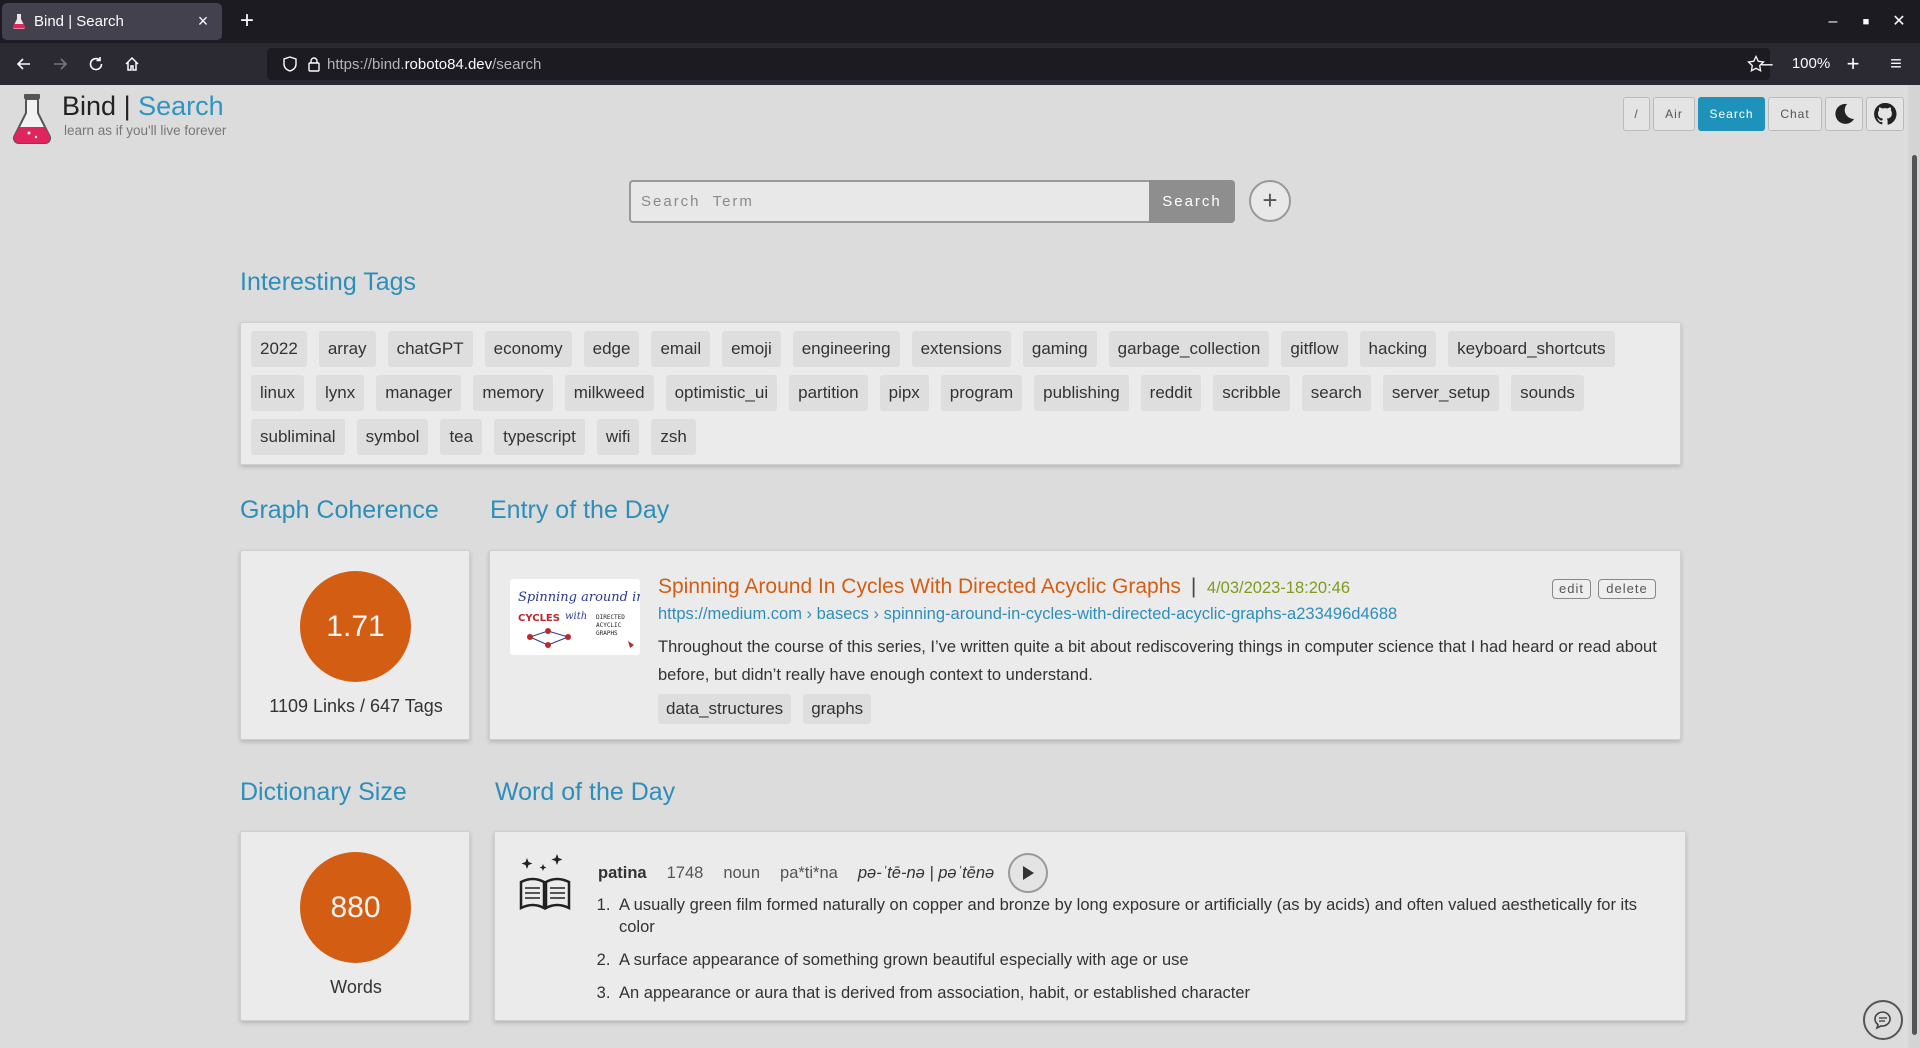 The height and width of the screenshot is (1048, 1920). Describe the element at coordinates (1018, 64) in the screenshot. I see `url-bar: https://bind.roboto84.dev/search` at that location.